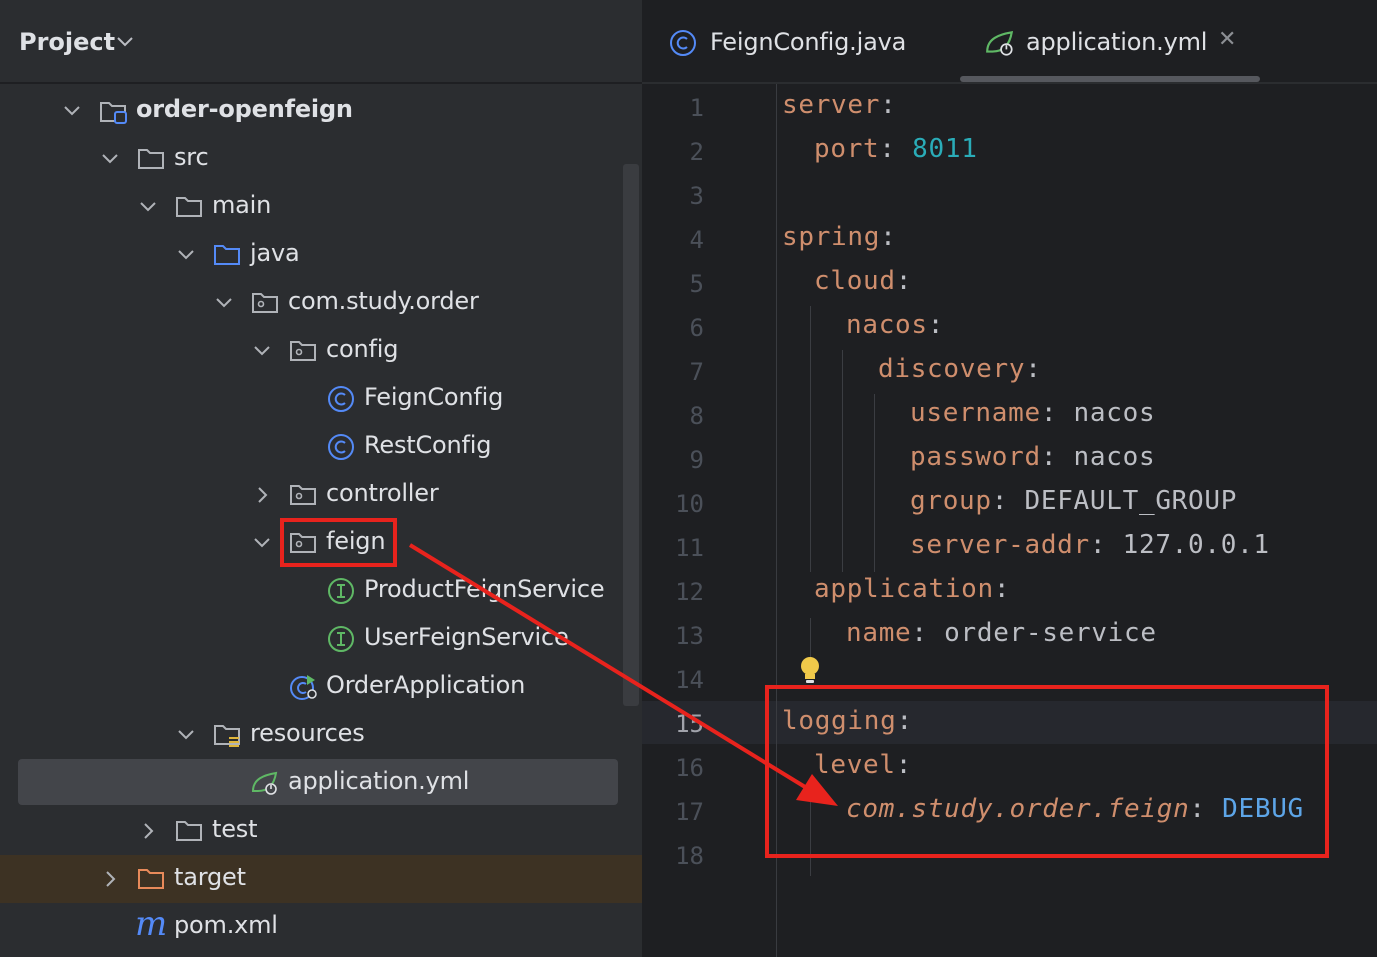  I want to click on tree-item-label: application.yml, so click(379, 781).